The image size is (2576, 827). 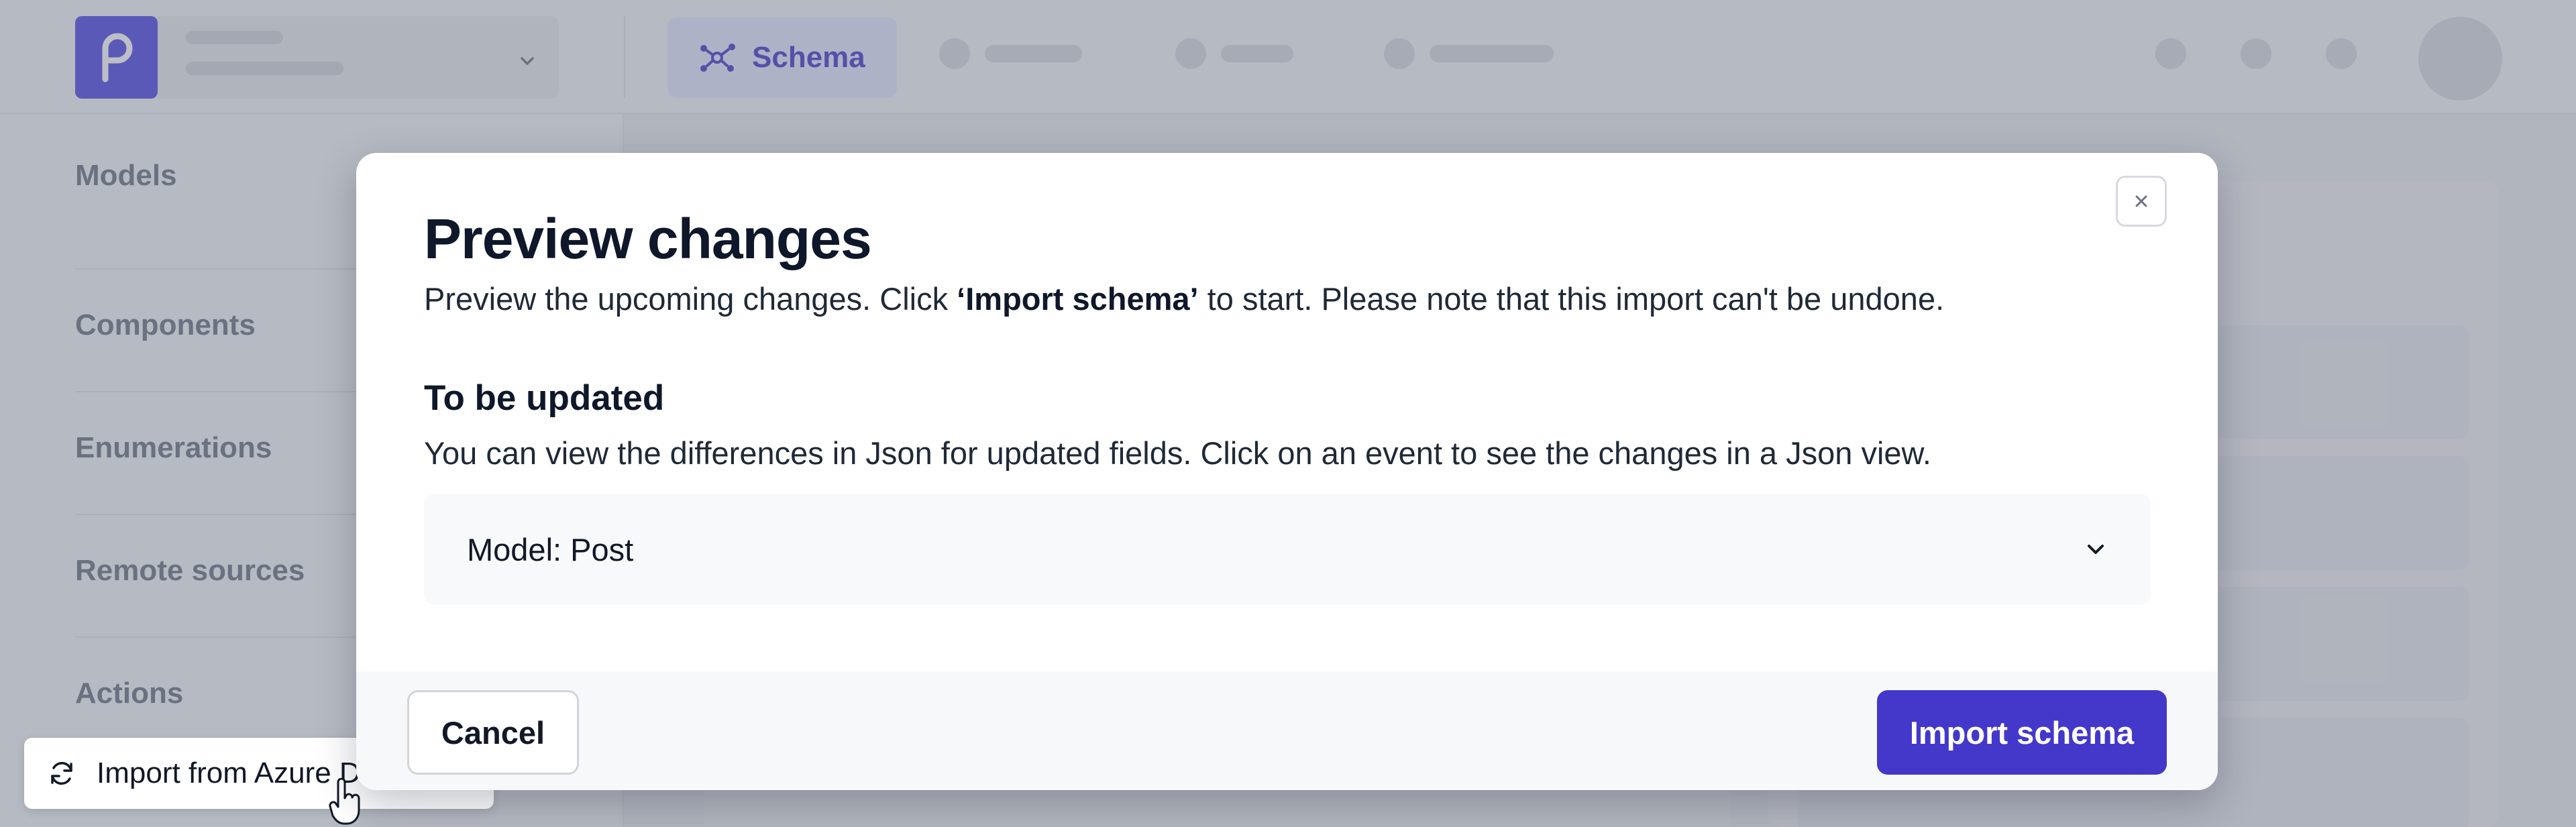 What do you see at coordinates (648, 238) in the screenshot?
I see `dialog-title: Preview changes` at bounding box center [648, 238].